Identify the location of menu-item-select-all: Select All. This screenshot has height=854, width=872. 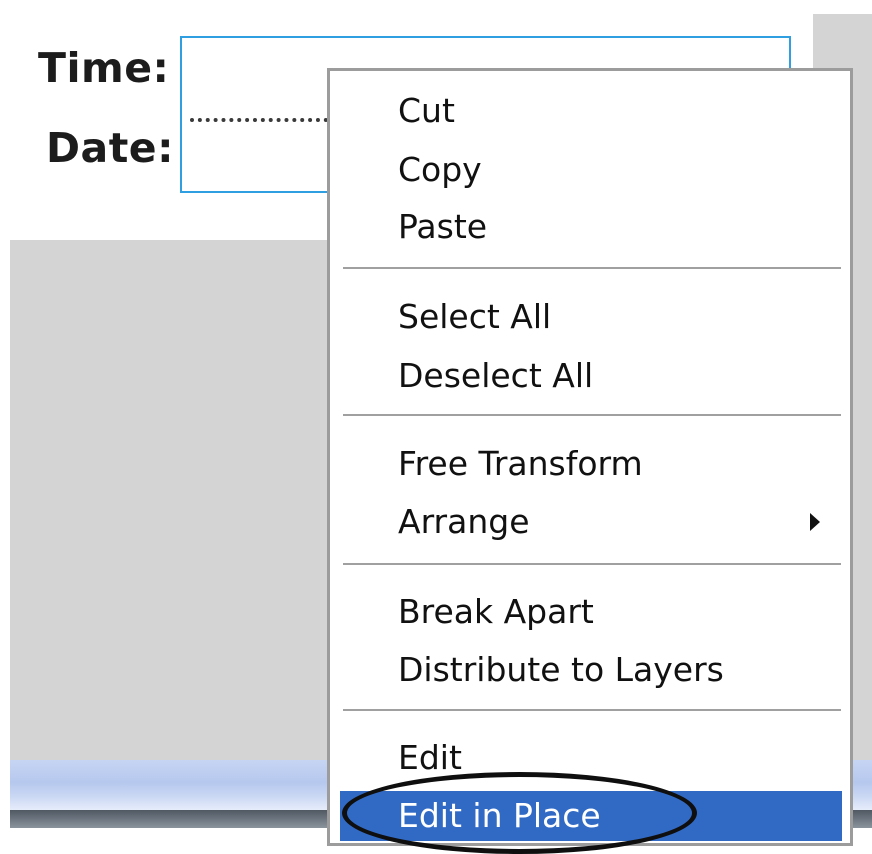
(591, 317).